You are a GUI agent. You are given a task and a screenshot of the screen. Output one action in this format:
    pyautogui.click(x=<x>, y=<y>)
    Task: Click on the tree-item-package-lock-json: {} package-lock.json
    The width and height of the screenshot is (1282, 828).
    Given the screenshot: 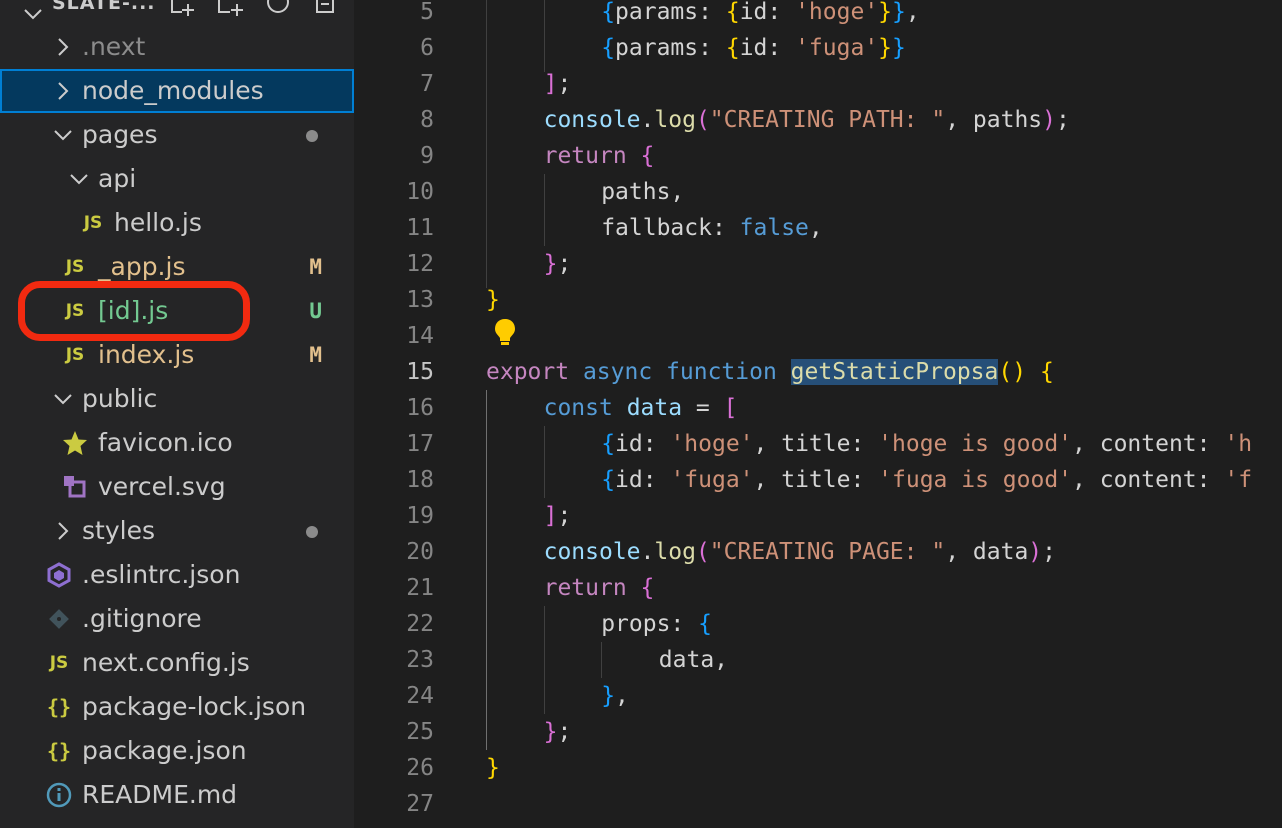 What is the action you would take?
    pyautogui.click(x=177, y=707)
    